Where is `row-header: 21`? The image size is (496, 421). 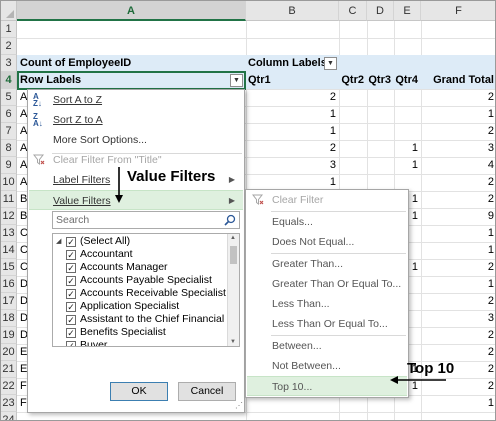
row-header: 21 is located at coordinates (9, 369).